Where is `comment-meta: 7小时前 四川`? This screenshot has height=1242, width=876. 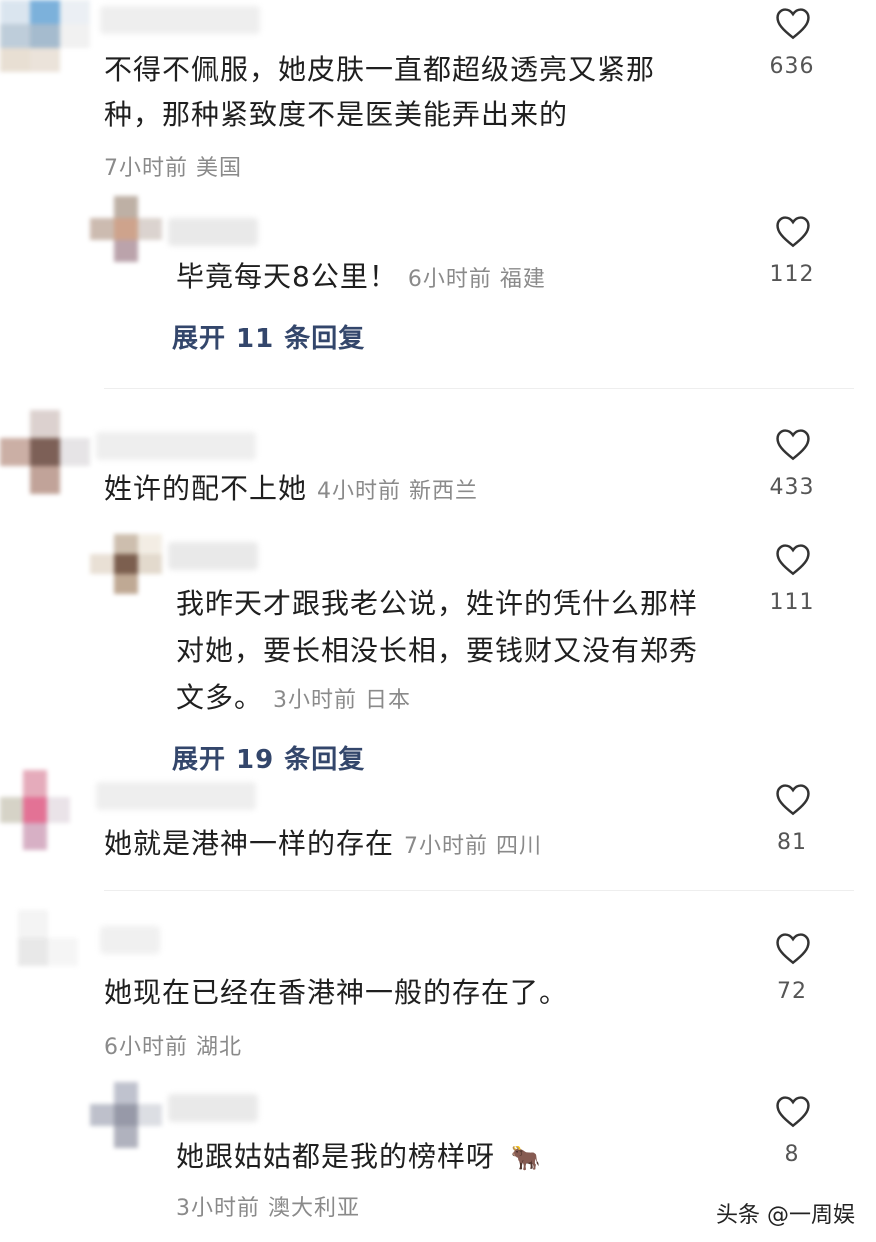 comment-meta: 7小时前 四川 is located at coordinates (473, 846).